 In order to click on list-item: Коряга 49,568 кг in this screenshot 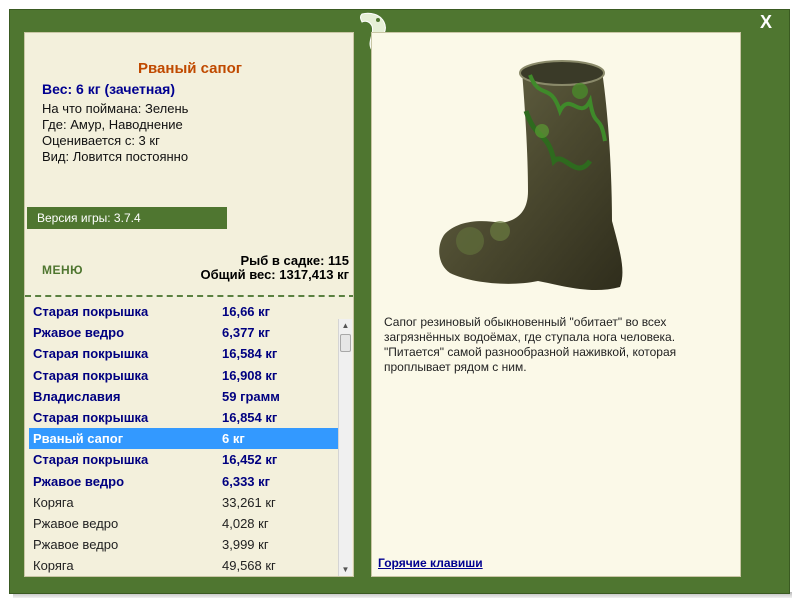, I will do `click(185, 565)`.